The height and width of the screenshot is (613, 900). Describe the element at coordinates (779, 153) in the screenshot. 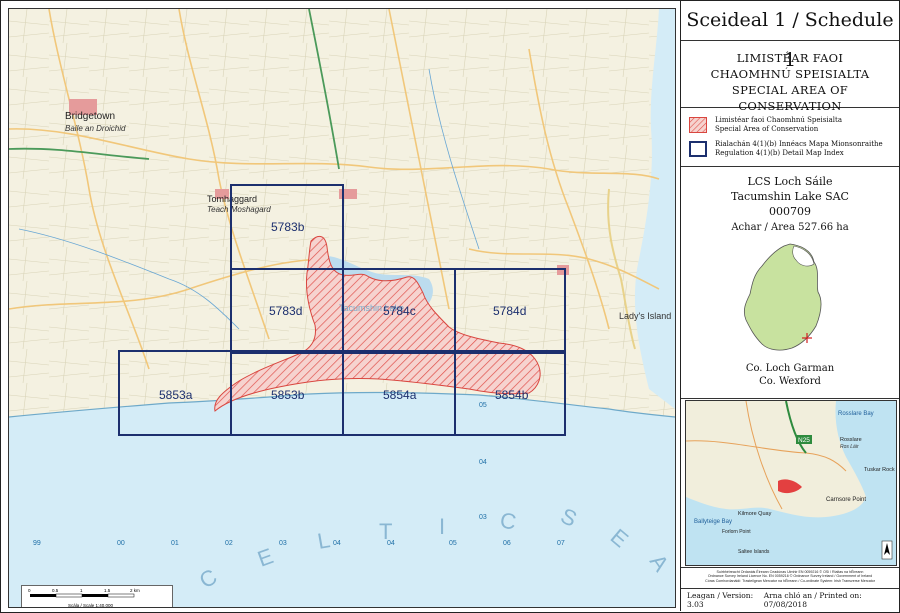

I see `legend-index-en: Regulation 4(1)(b) Detail Map Index` at that location.